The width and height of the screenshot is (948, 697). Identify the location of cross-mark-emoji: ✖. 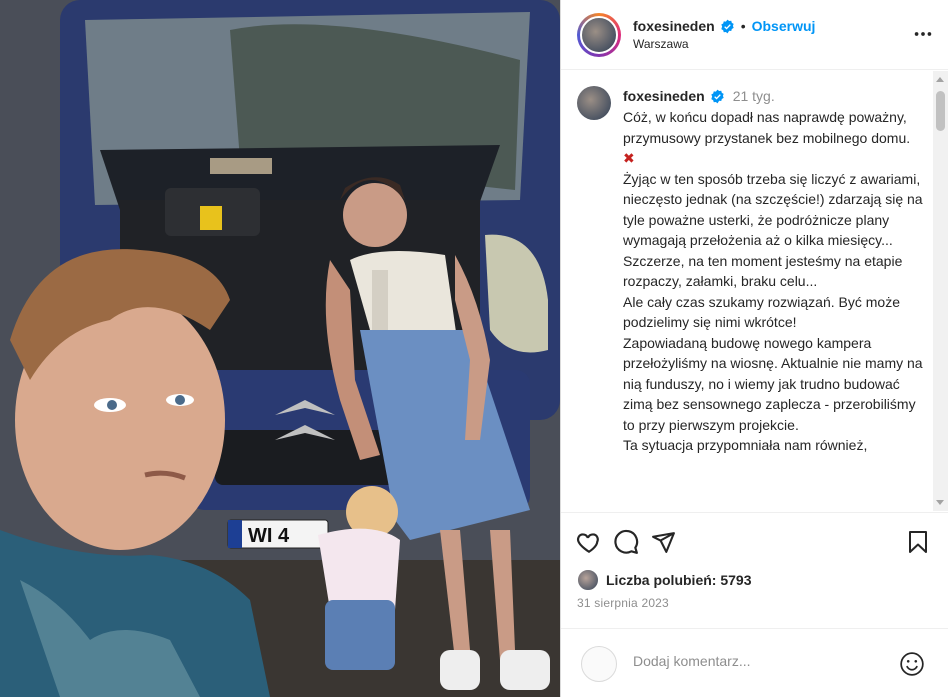
(629, 158).